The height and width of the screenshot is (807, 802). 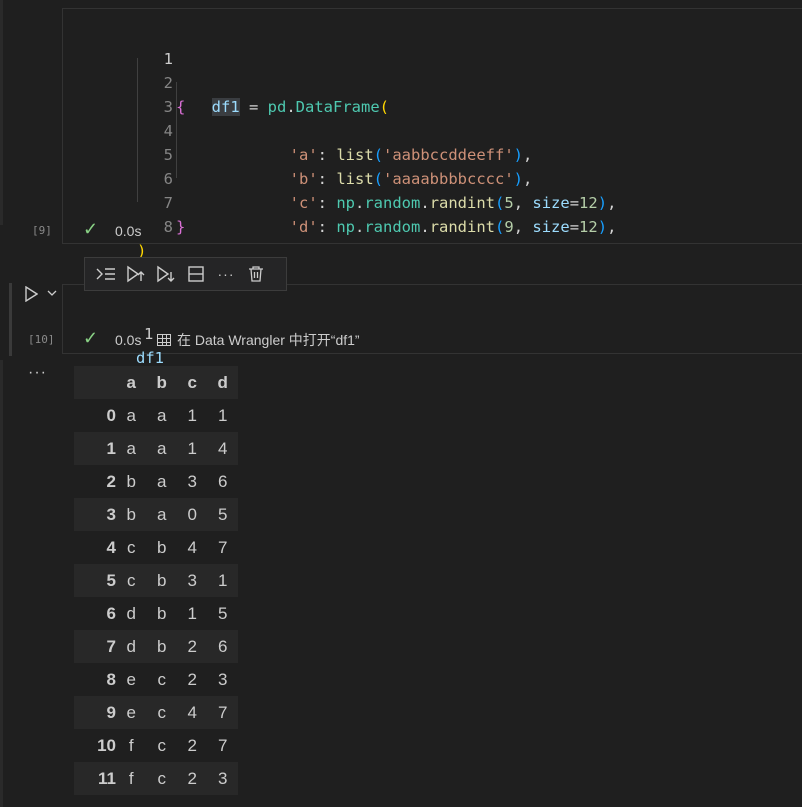 I want to click on code-line: 6 'd': np.random.randint(9, size=12),, so click(x=340, y=189).